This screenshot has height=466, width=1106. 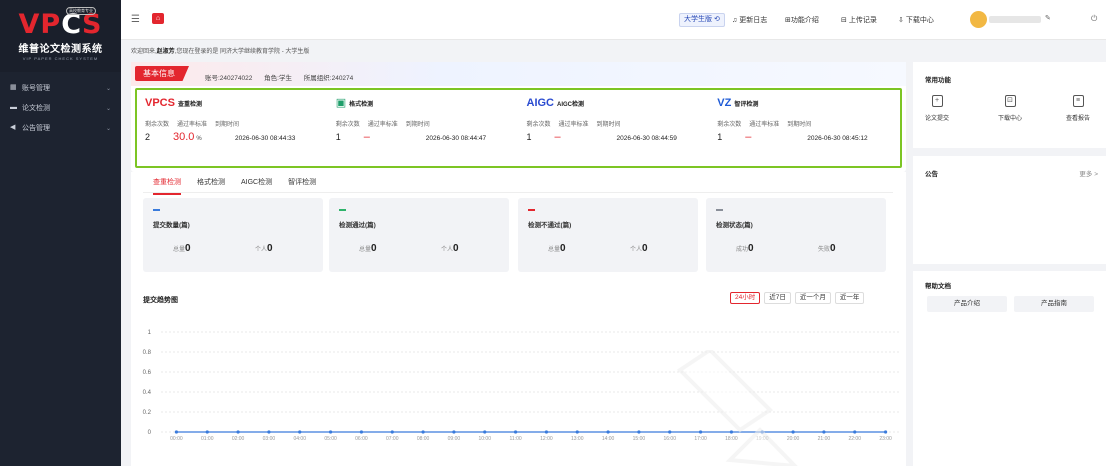 What do you see at coordinates (454, 438) in the screenshot?
I see `x-tick-label: 09:00` at bounding box center [454, 438].